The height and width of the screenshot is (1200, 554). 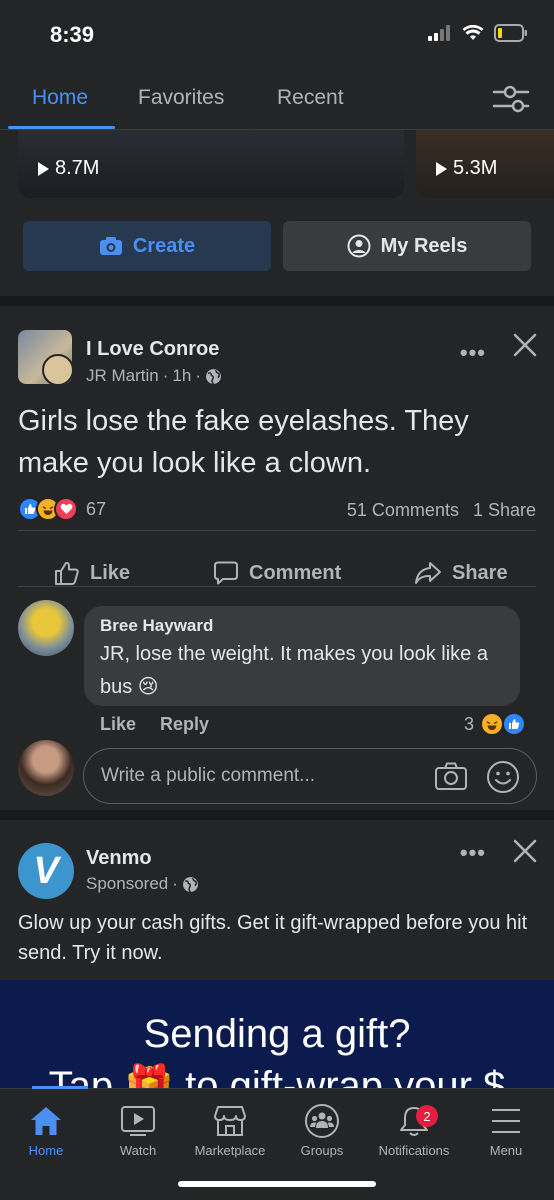 What do you see at coordinates (427, 1116) in the screenshot?
I see `notification-badge: 2` at bounding box center [427, 1116].